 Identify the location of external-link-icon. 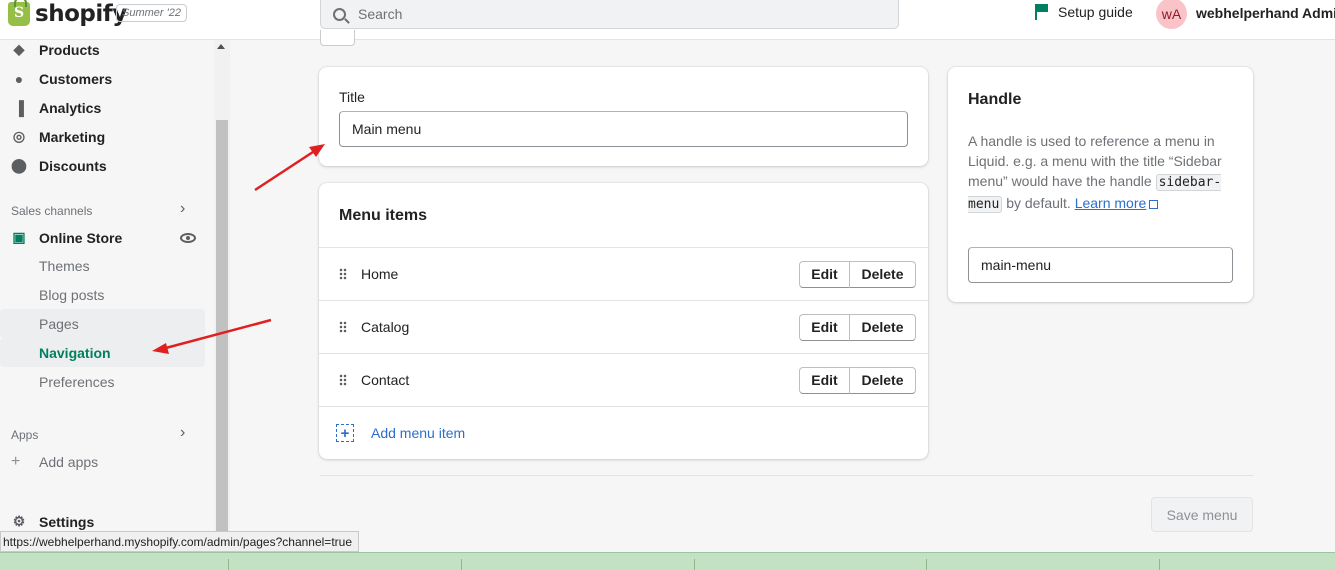
(1154, 204).